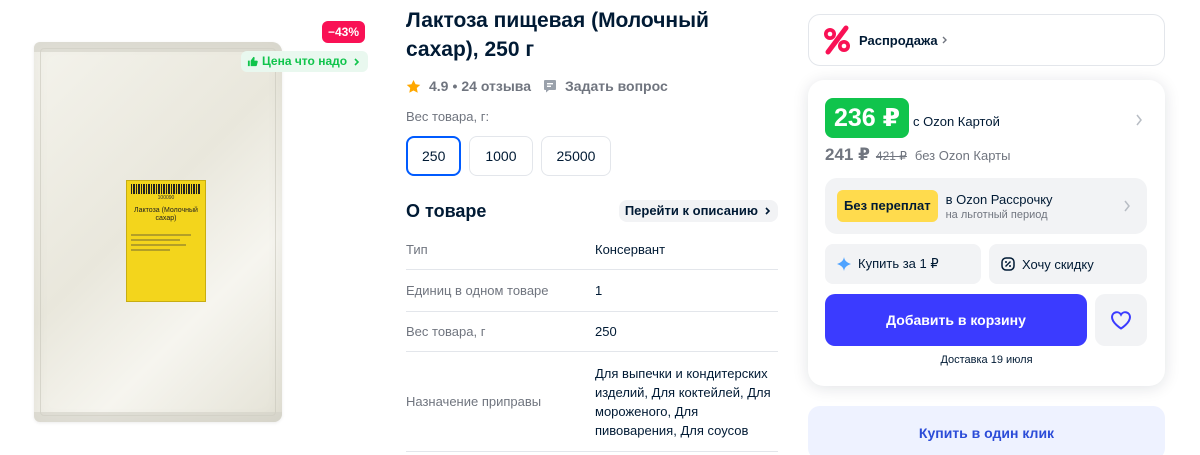 The width and height of the screenshot is (1200, 455). I want to click on star-icon, so click(413, 86).